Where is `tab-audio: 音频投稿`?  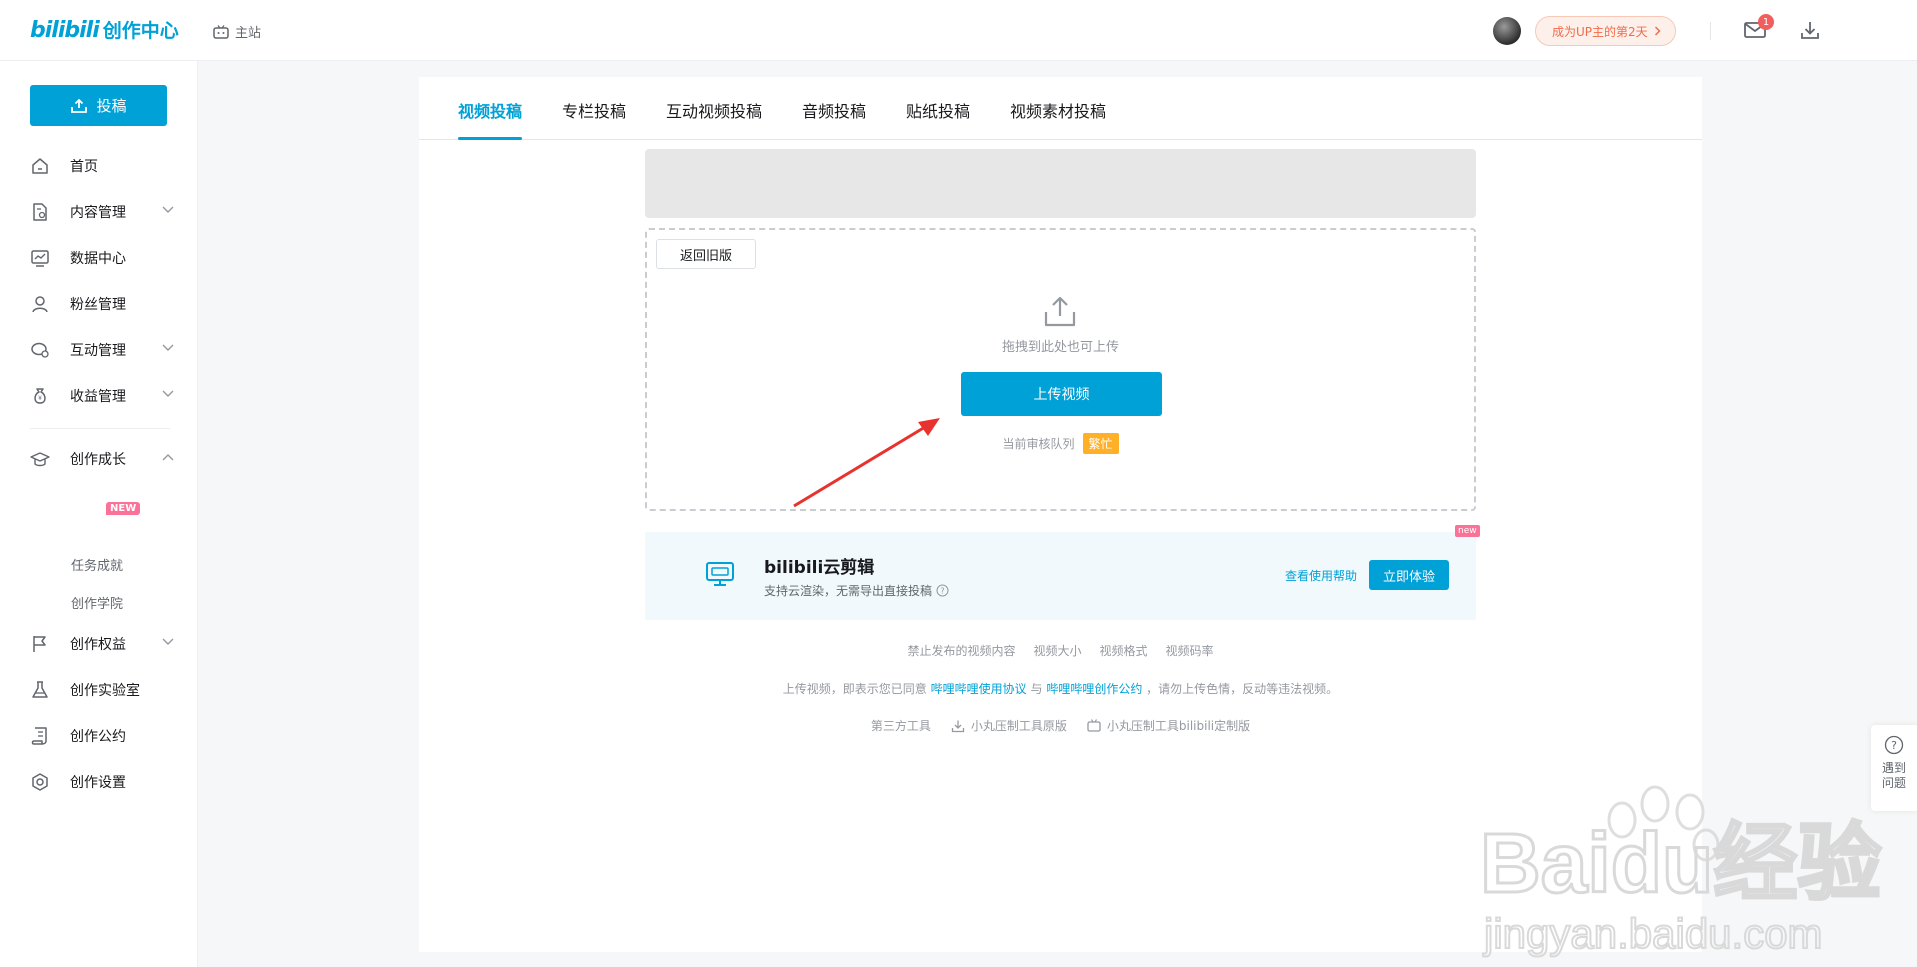 tab-audio: 音频投稿 is located at coordinates (834, 110).